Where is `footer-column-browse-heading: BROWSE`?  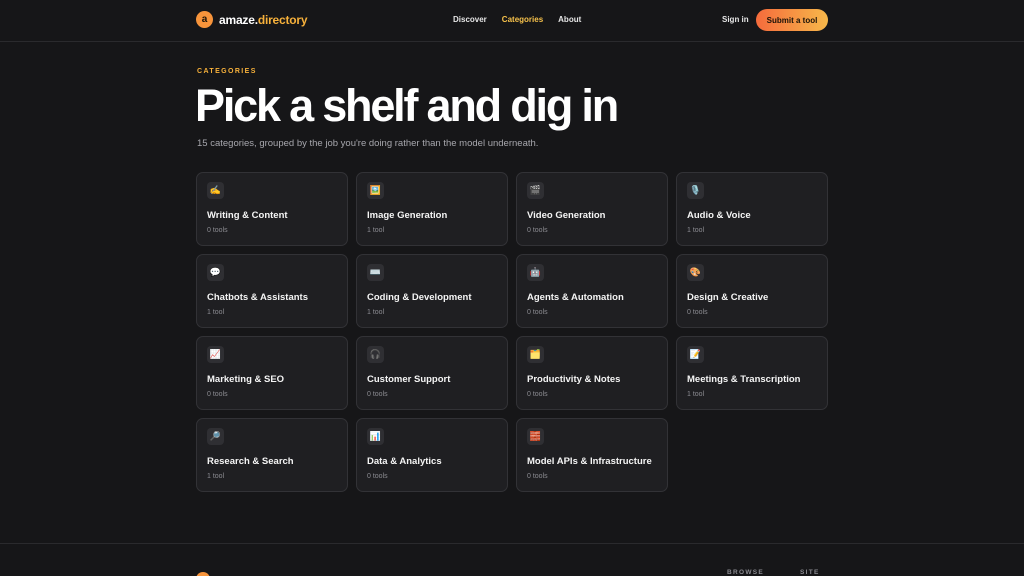 footer-column-browse-heading: BROWSE is located at coordinates (746, 572).